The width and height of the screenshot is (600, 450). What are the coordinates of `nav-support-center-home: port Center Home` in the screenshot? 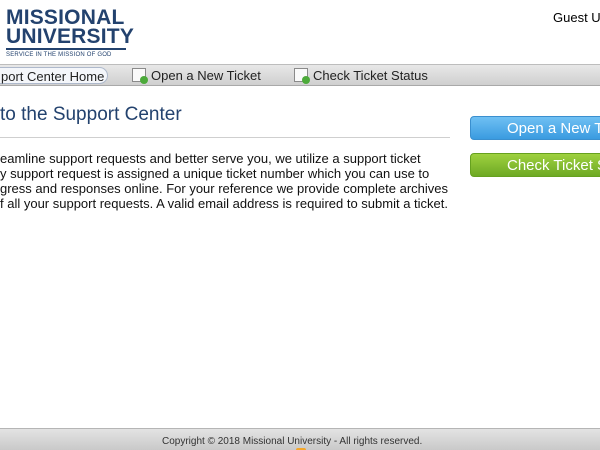 It's located at (54, 75).